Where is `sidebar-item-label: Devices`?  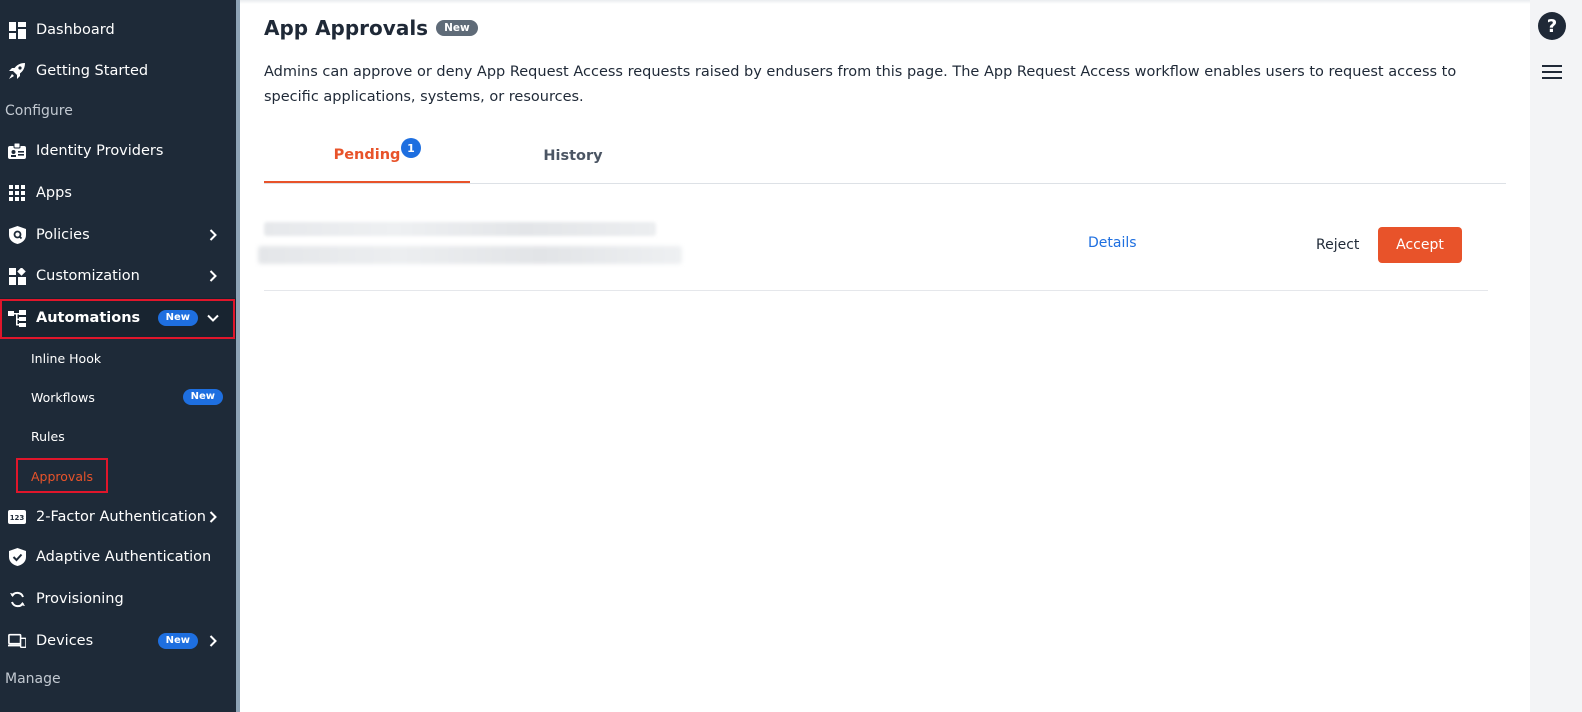
sidebar-item-label: Devices is located at coordinates (65, 641).